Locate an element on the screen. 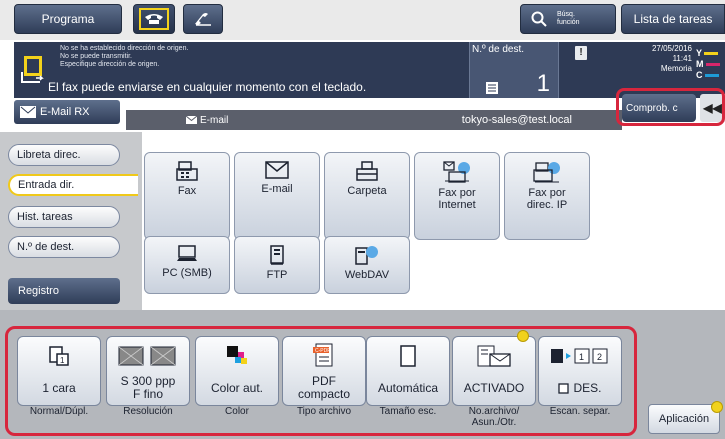 This screenshot has height=439, width=725. ip-fax-button: Fax por direc. IP is located at coordinates (547, 196).